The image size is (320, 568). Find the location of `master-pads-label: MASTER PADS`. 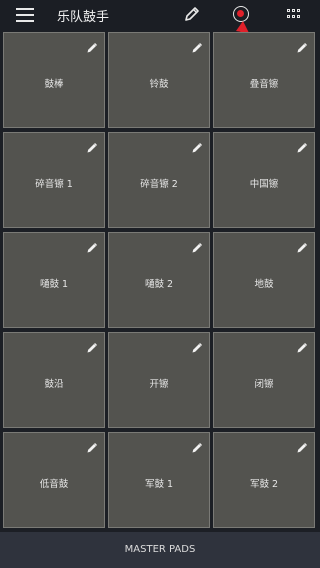

master-pads-label: MASTER PADS is located at coordinates (160, 549).